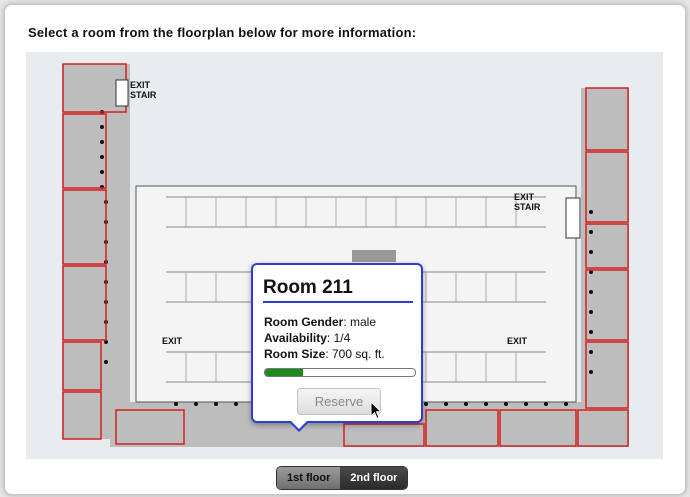 The image size is (690, 497). I want to click on west-wing, so click(96, 251).